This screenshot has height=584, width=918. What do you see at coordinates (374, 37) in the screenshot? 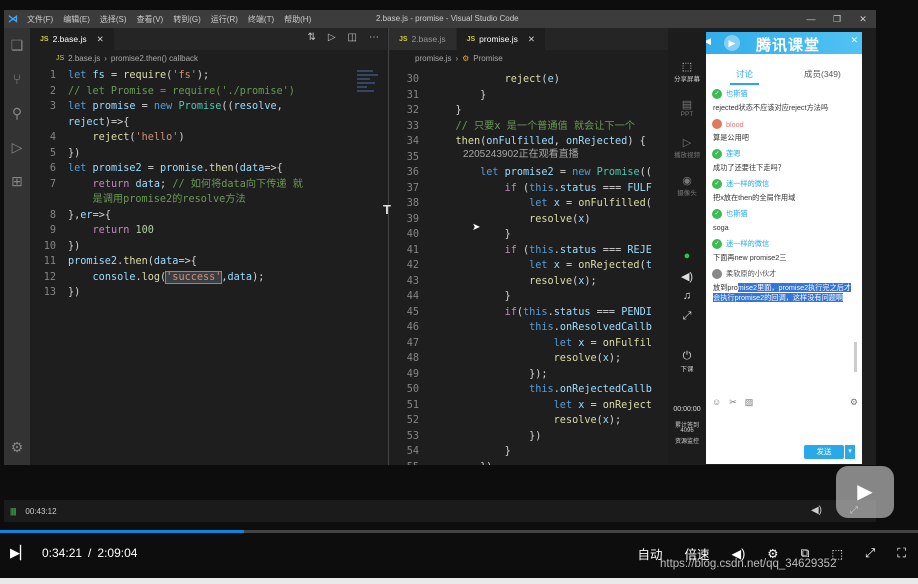
I see `more-icon: ⋯` at bounding box center [374, 37].